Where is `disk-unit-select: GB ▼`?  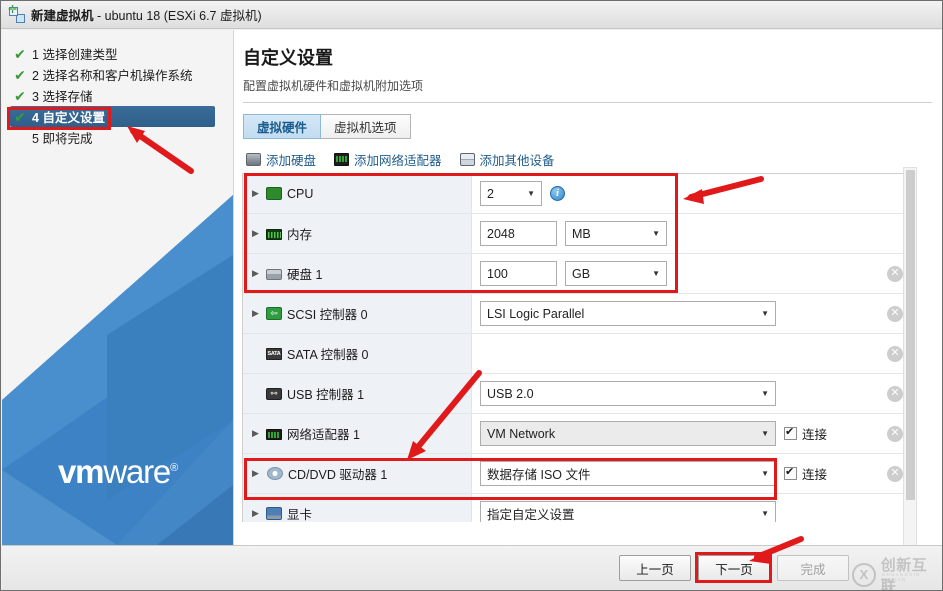
disk-unit-select: GB ▼ is located at coordinates (616, 273).